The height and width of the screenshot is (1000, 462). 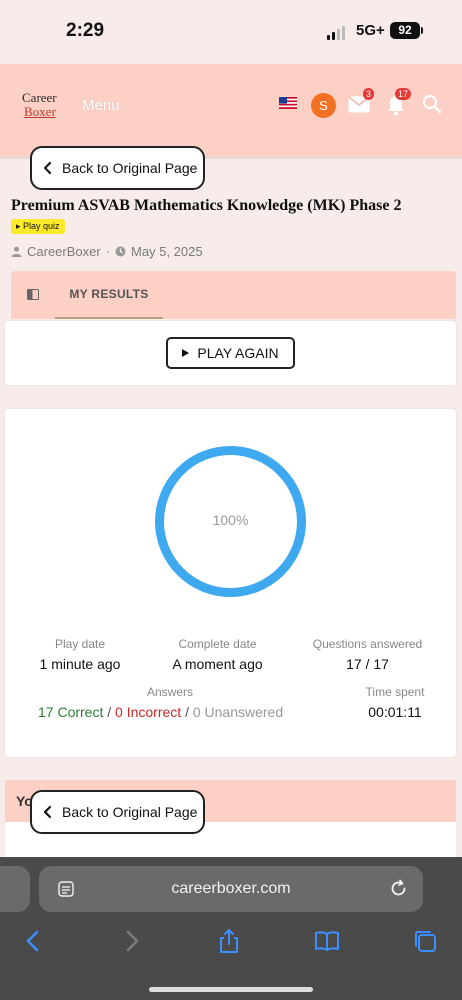 I want to click on play-quiz-tag: ▸ Play quiz, so click(x=38, y=226).